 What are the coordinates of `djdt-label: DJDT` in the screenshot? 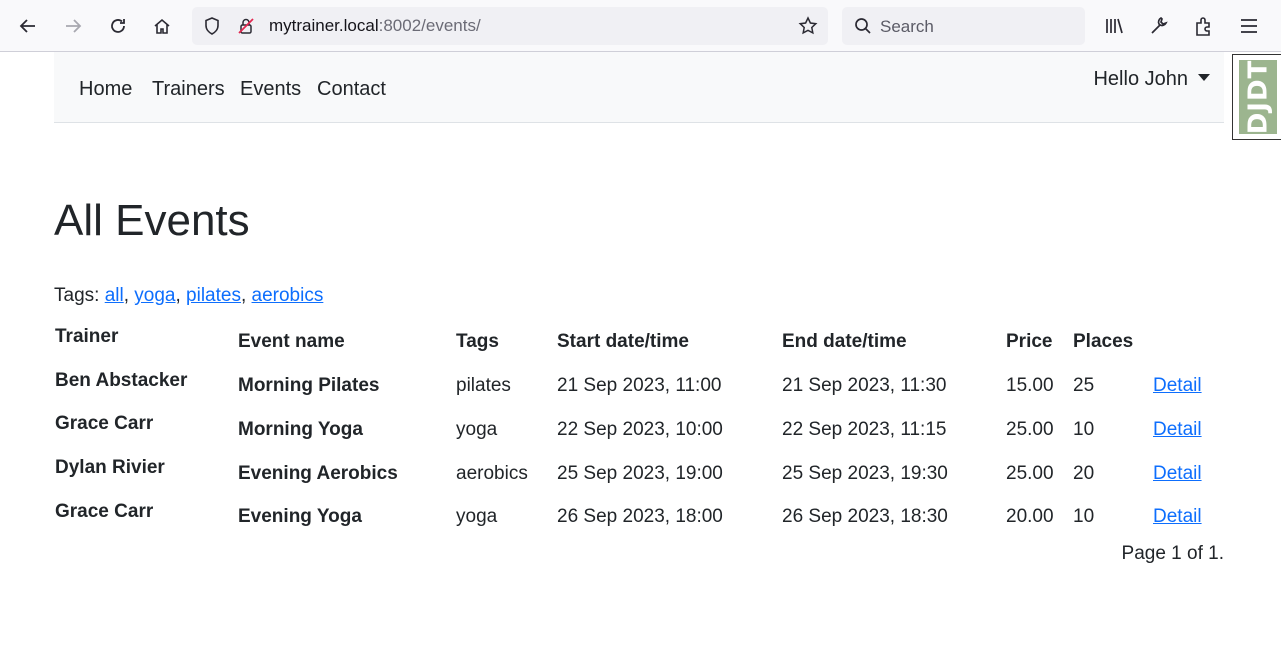 It's located at (1258, 97).